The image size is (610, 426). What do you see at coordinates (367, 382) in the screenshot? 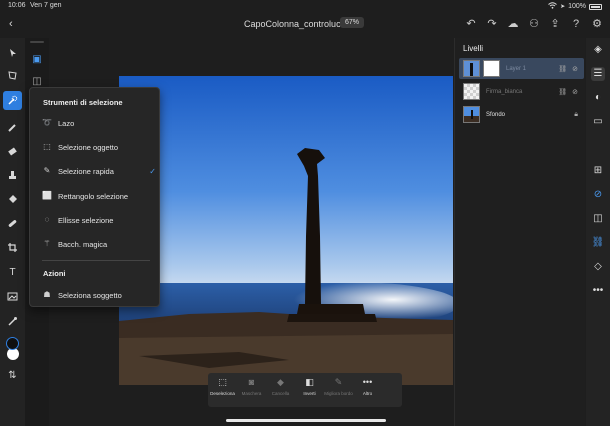
I see `more-icon: •••` at bounding box center [367, 382].